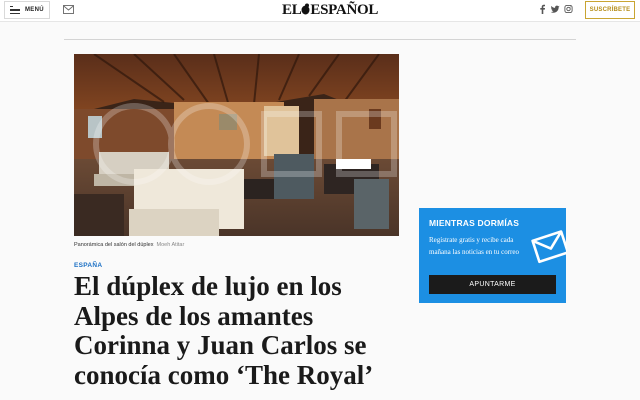 This screenshot has width=640, height=400. What do you see at coordinates (320, 39) in the screenshot?
I see `divider` at bounding box center [320, 39].